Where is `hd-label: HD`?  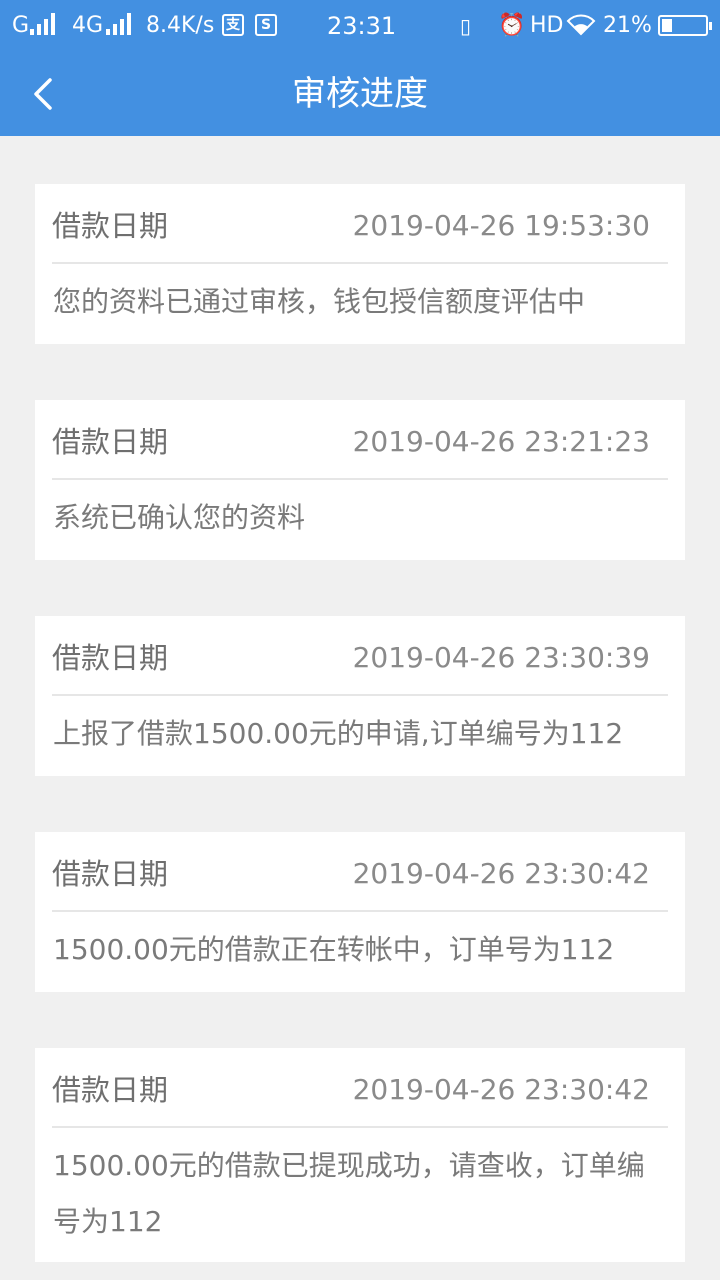
hd-label: HD is located at coordinates (547, 25).